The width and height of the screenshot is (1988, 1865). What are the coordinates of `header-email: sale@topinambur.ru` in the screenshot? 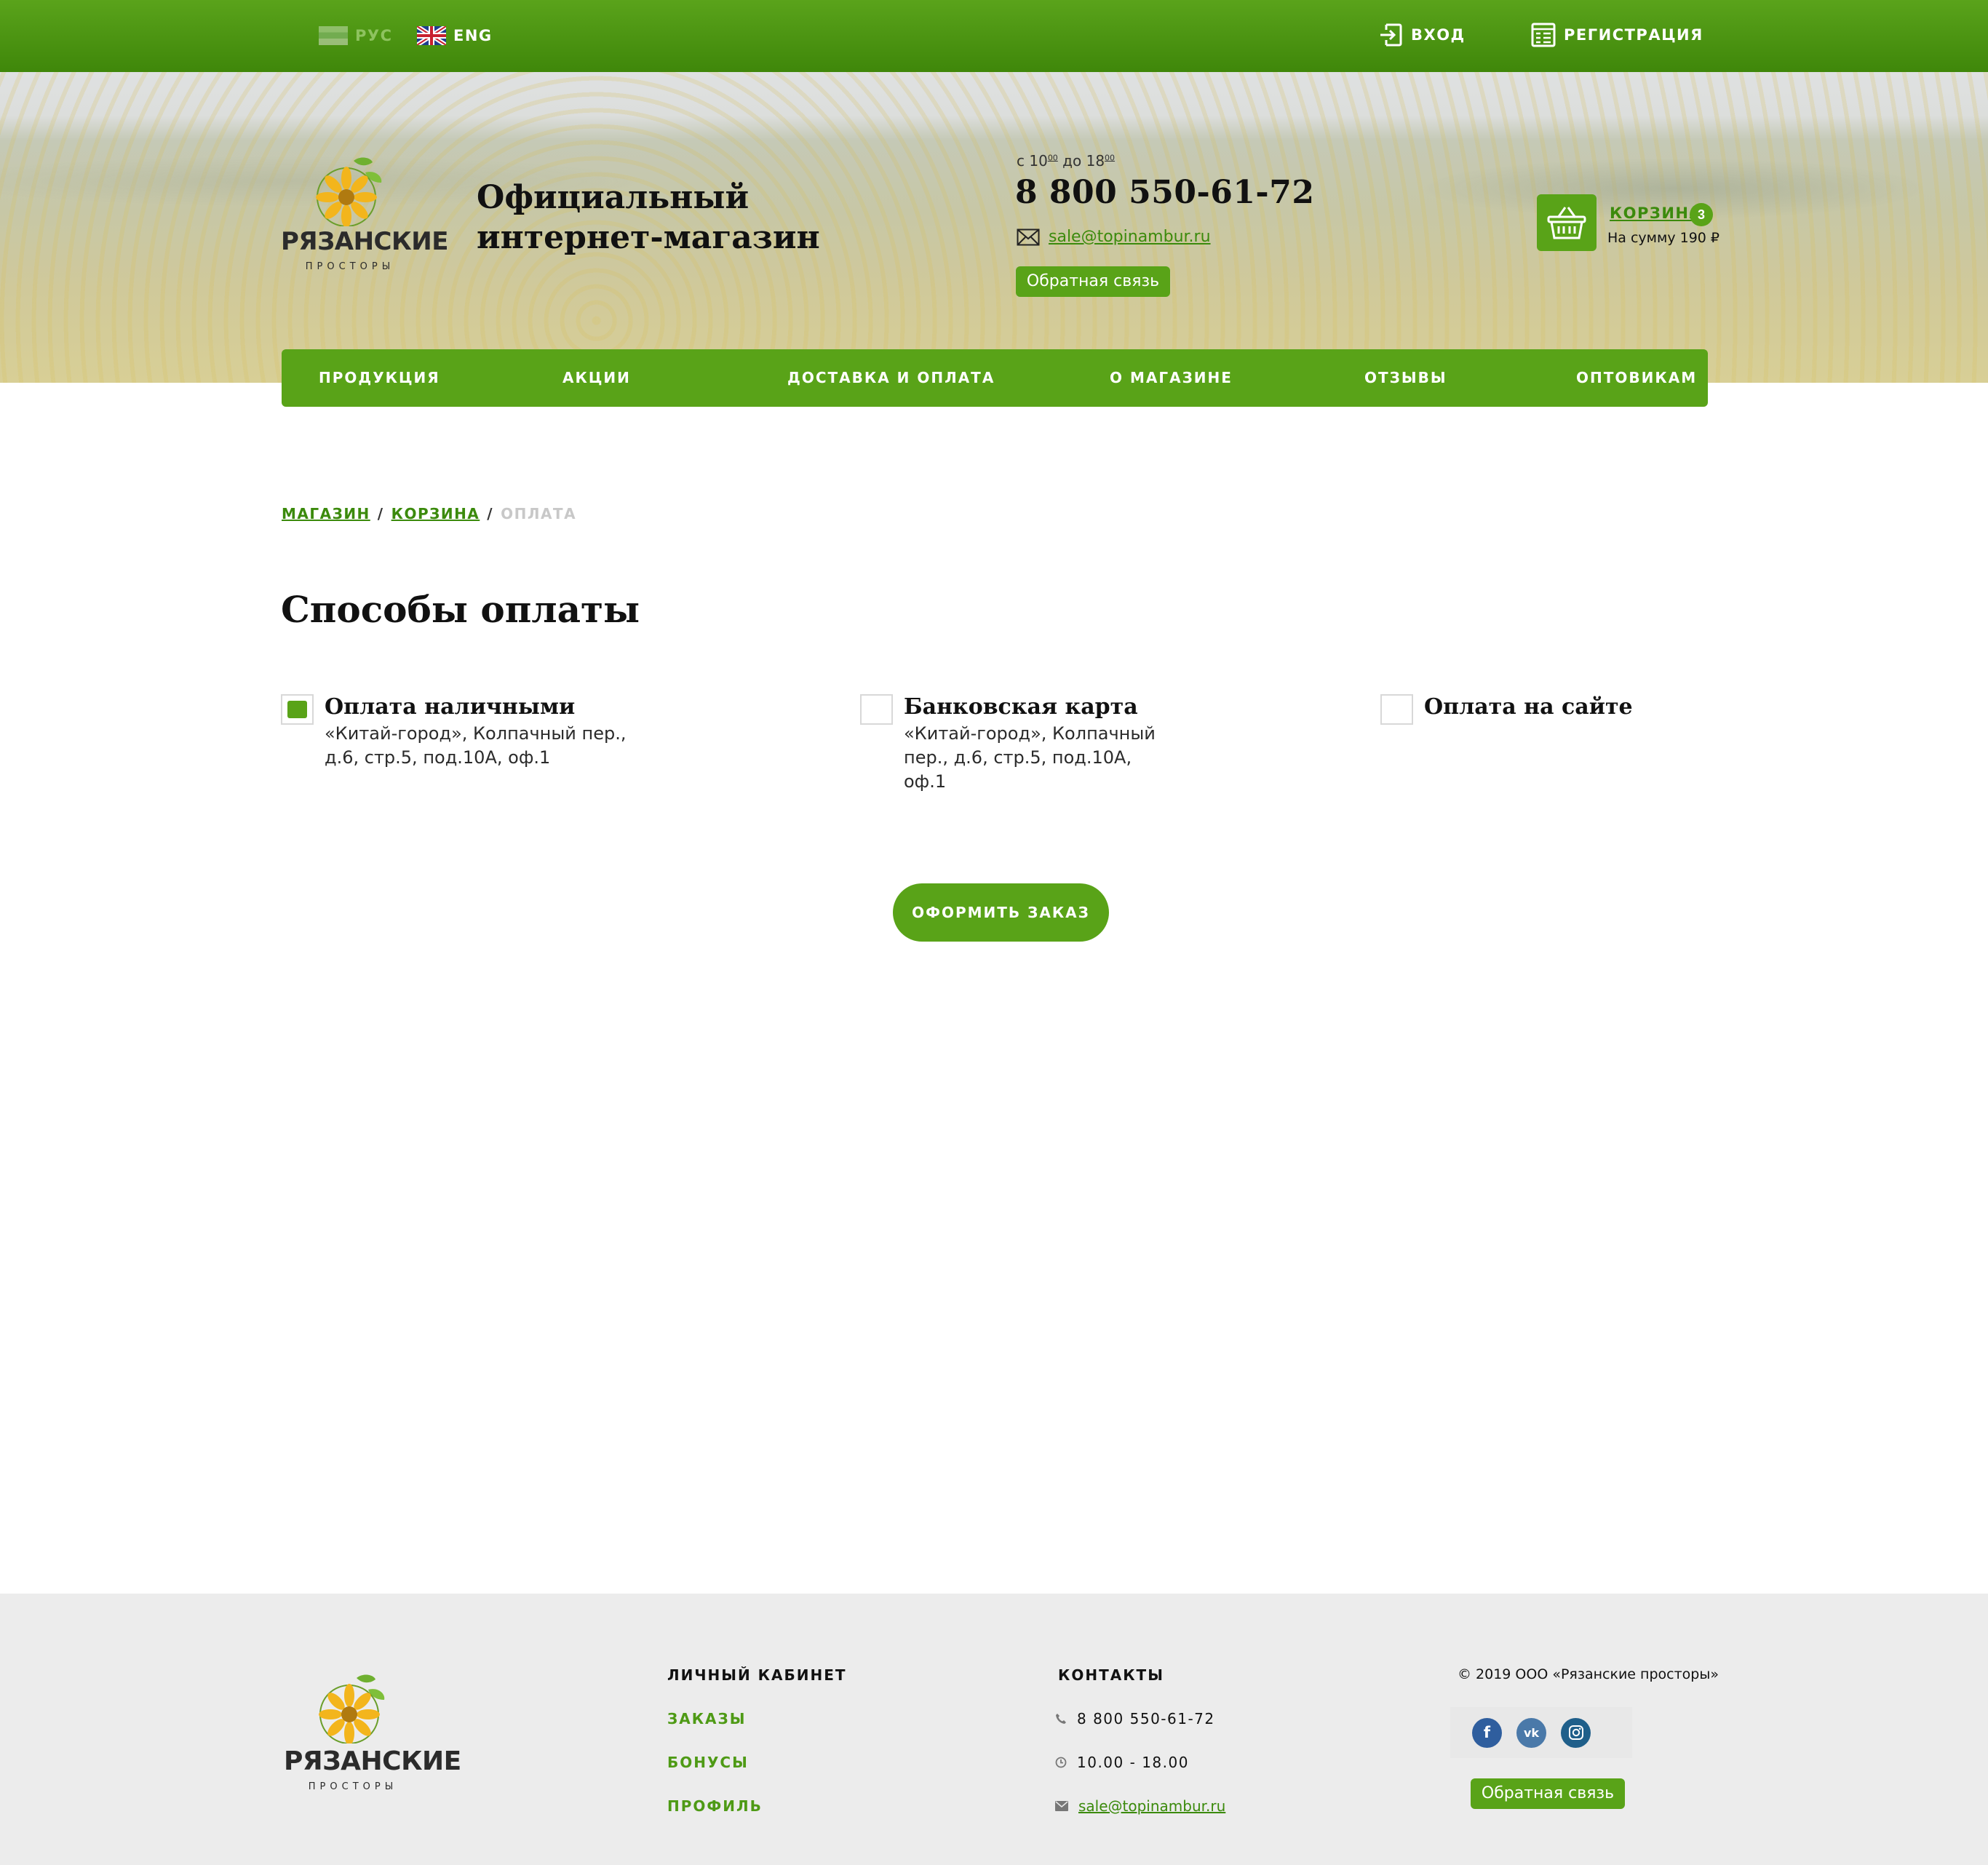 It's located at (1114, 237).